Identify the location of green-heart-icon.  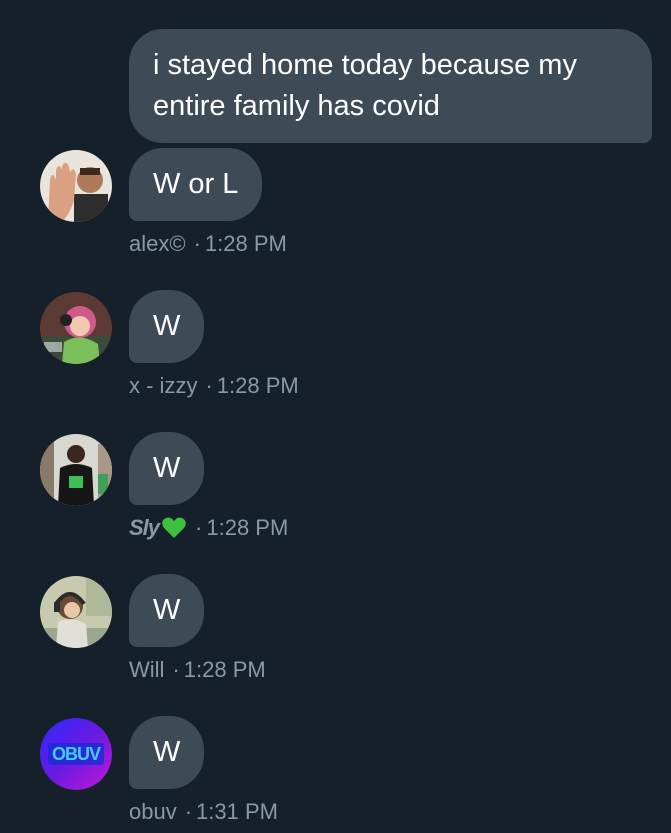
(174, 528).